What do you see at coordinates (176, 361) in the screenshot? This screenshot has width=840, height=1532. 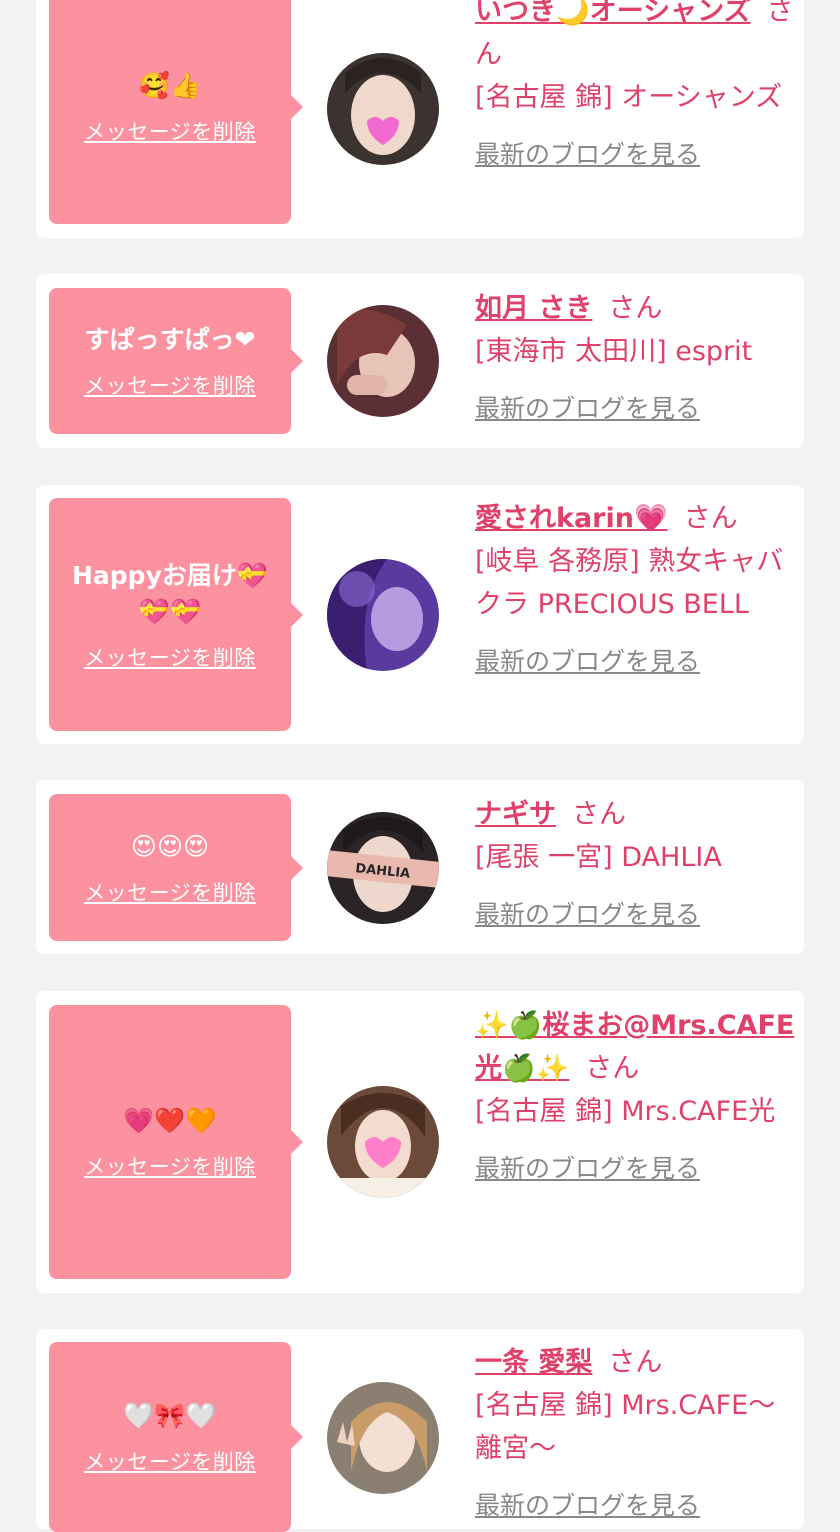 I see `message-bubble: すぱっすぱっ❤ メッセージを削除` at bounding box center [176, 361].